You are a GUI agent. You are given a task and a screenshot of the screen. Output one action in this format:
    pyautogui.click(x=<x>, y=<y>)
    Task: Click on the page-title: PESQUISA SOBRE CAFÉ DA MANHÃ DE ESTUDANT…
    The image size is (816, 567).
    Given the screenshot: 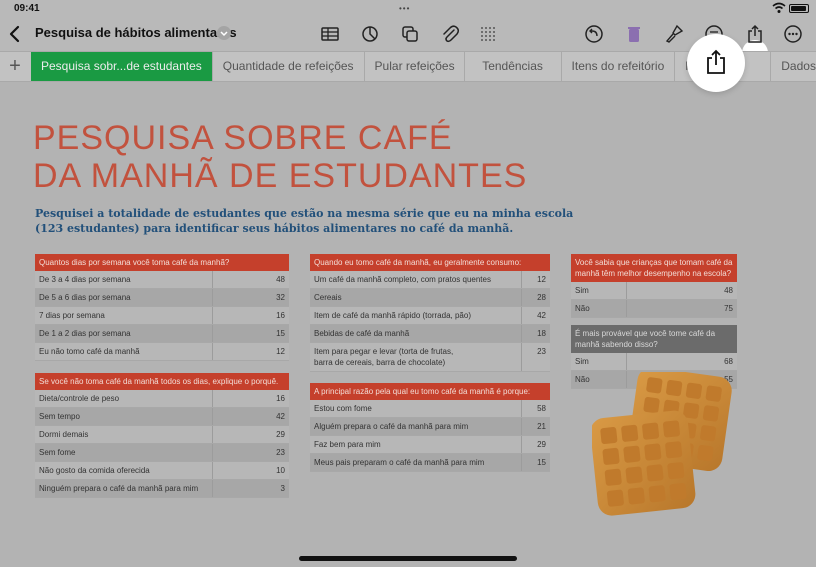 What is the action you would take?
    pyautogui.click(x=280, y=157)
    